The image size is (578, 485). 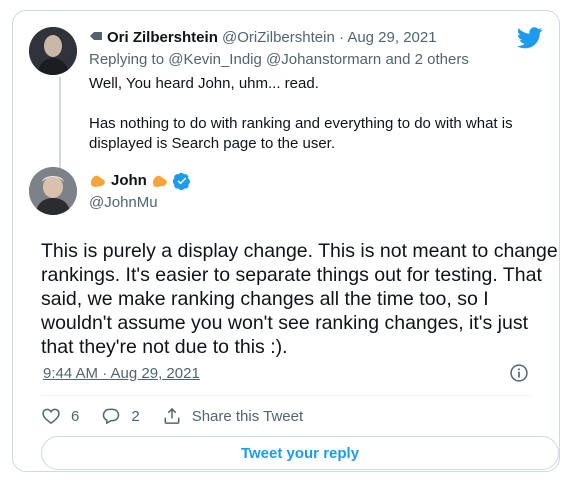 I want to click on divider, so click(x=286, y=395).